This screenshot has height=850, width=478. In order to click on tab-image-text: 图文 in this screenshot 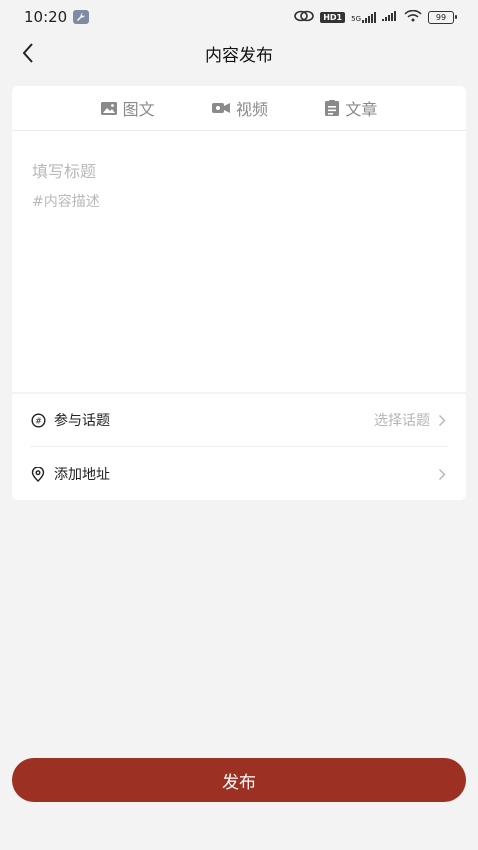, I will do `click(127, 108)`.